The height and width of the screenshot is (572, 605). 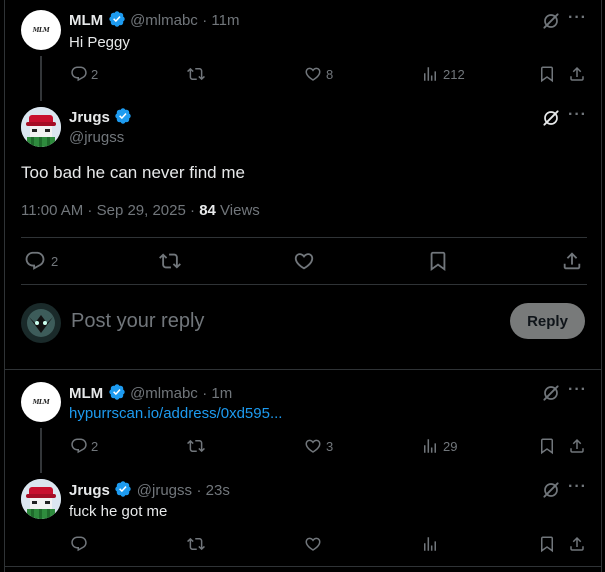 I want to click on post-time: · 1m, so click(x=217, y=393).